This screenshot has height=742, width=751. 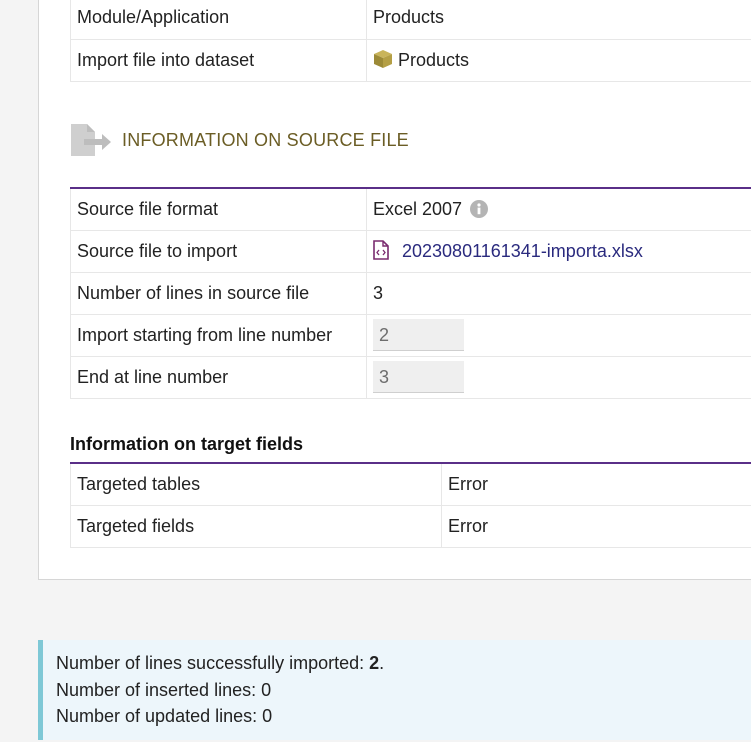 I want to click on updated-line: Number of updated lines: 0, so click(x=164, y=716).